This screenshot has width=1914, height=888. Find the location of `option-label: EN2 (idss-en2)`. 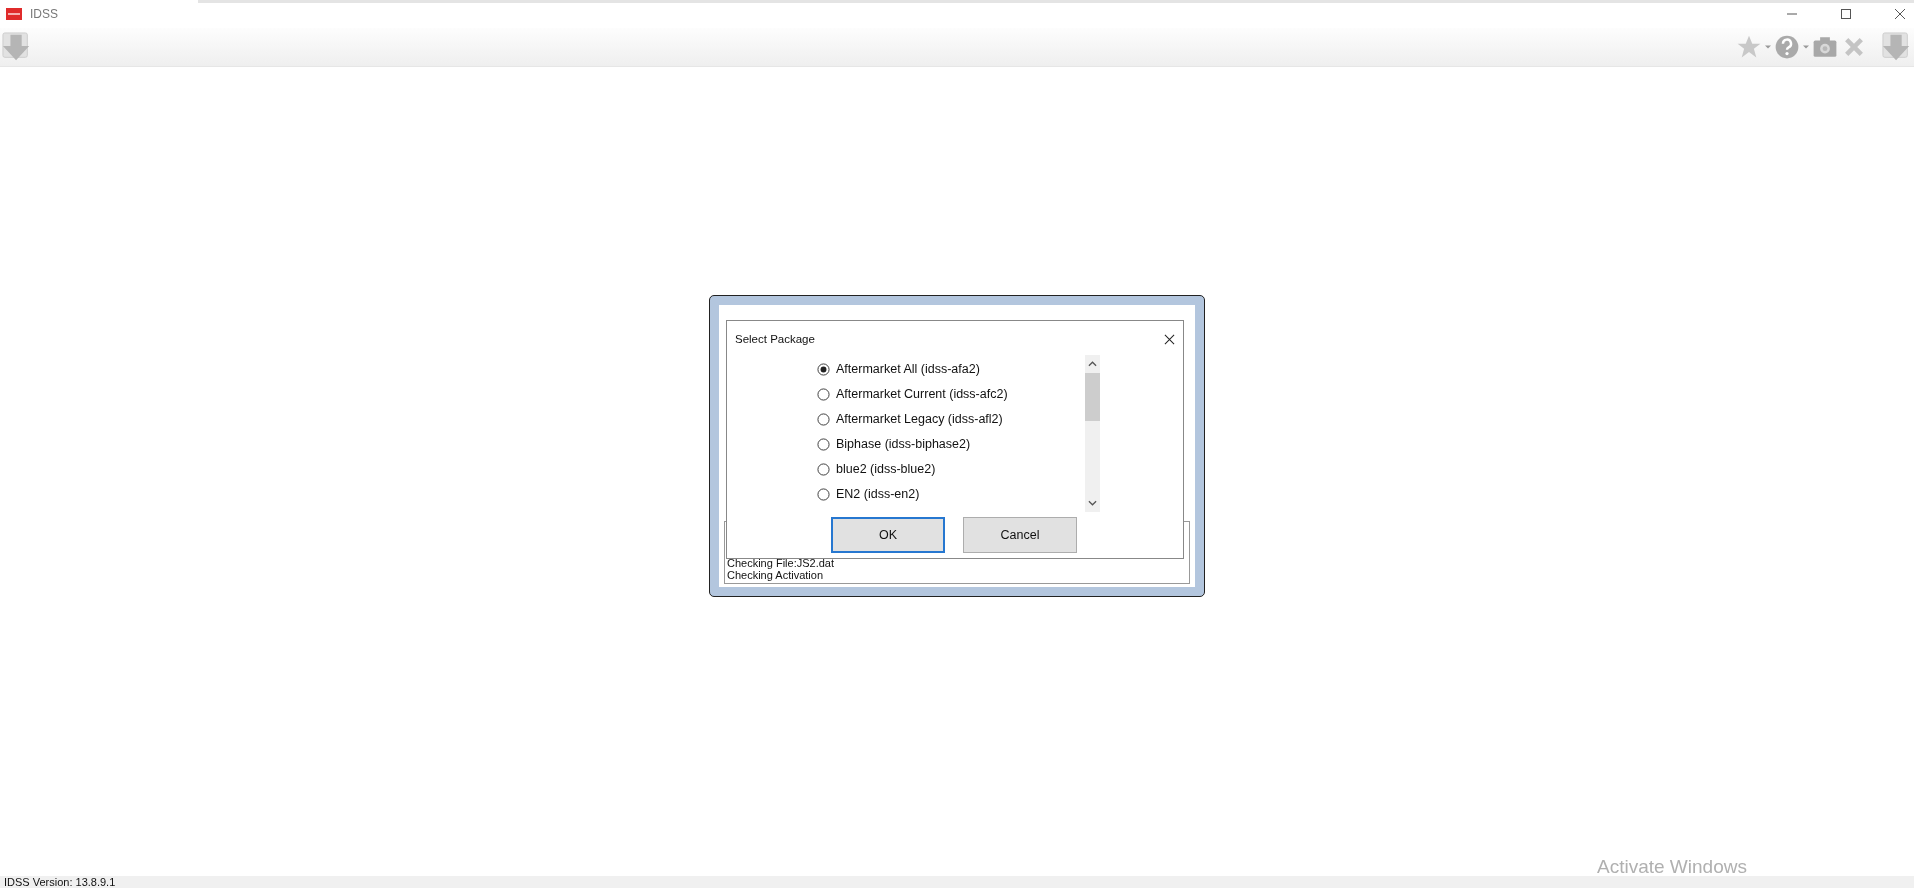

option-label: EN2 (idss-en2) is located at coordinates (878, 494).